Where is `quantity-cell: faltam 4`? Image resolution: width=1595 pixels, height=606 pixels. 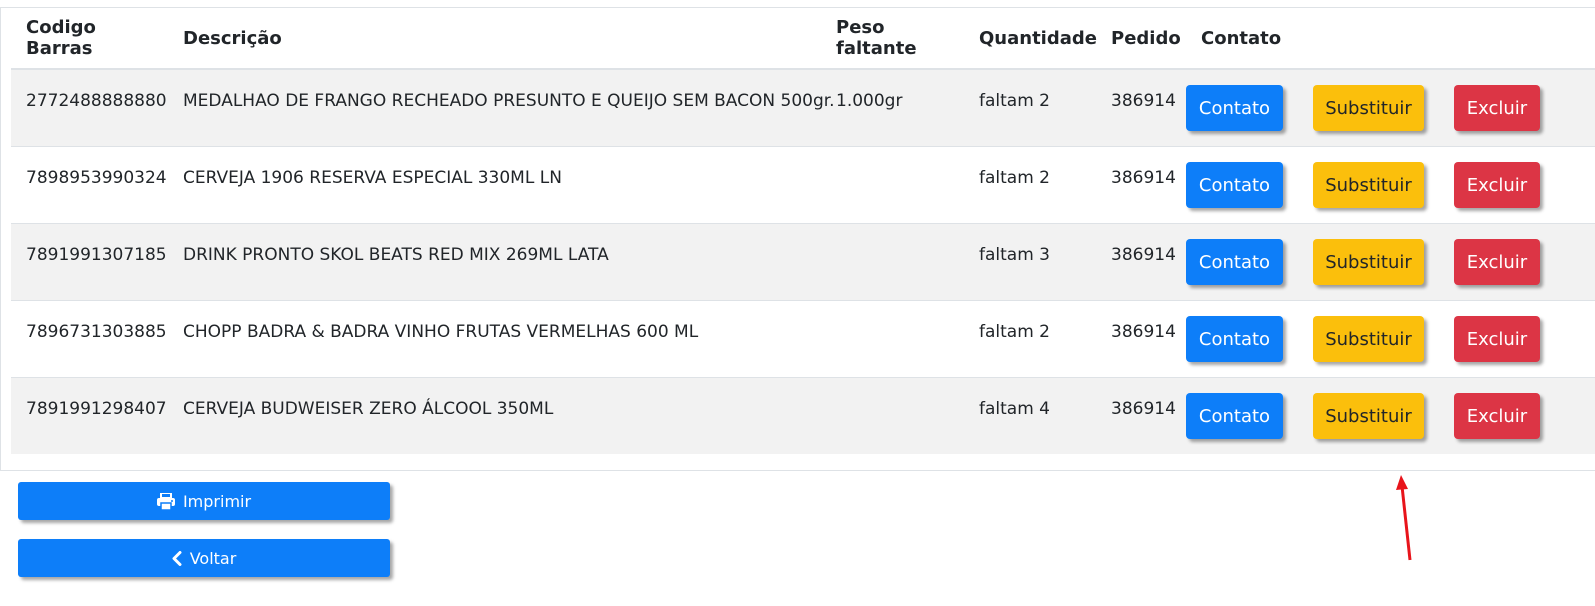
quantity-cell: faltam 4 is located at coordinates (1014, 409).